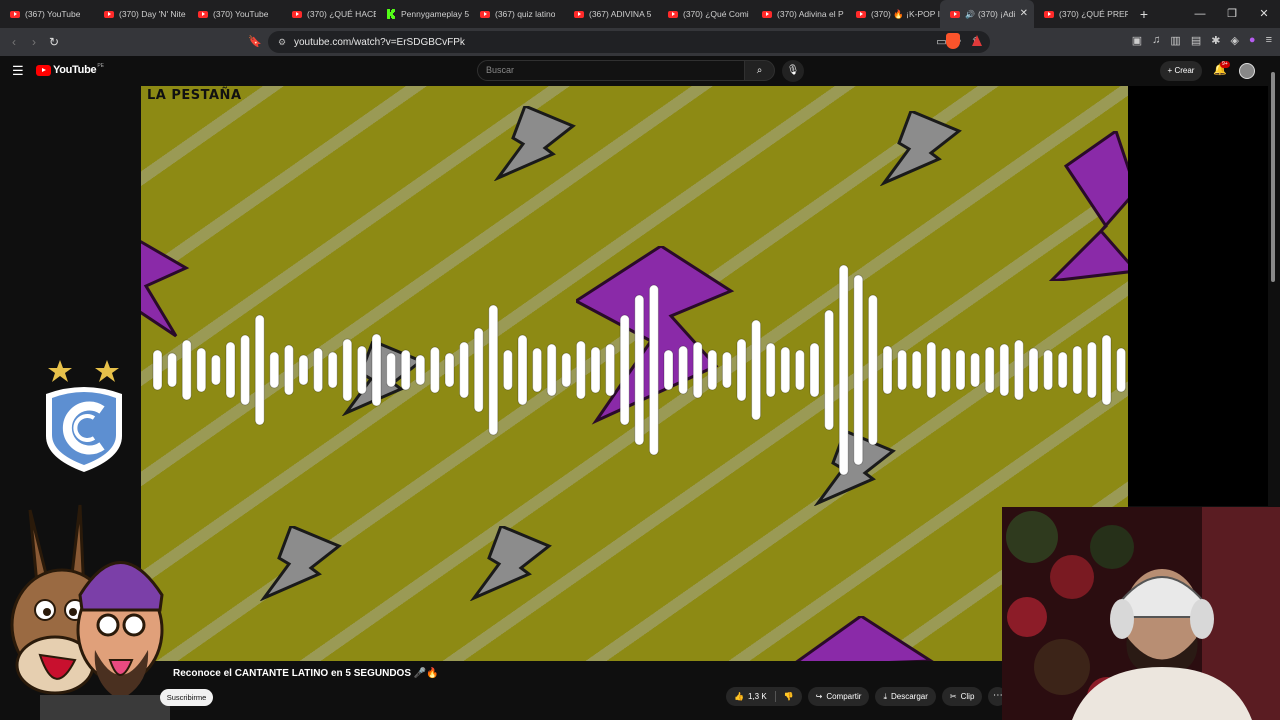  Describe the element at coordinates (953, 41) in the screenshot. I see `brave-shields-icon` at that location.